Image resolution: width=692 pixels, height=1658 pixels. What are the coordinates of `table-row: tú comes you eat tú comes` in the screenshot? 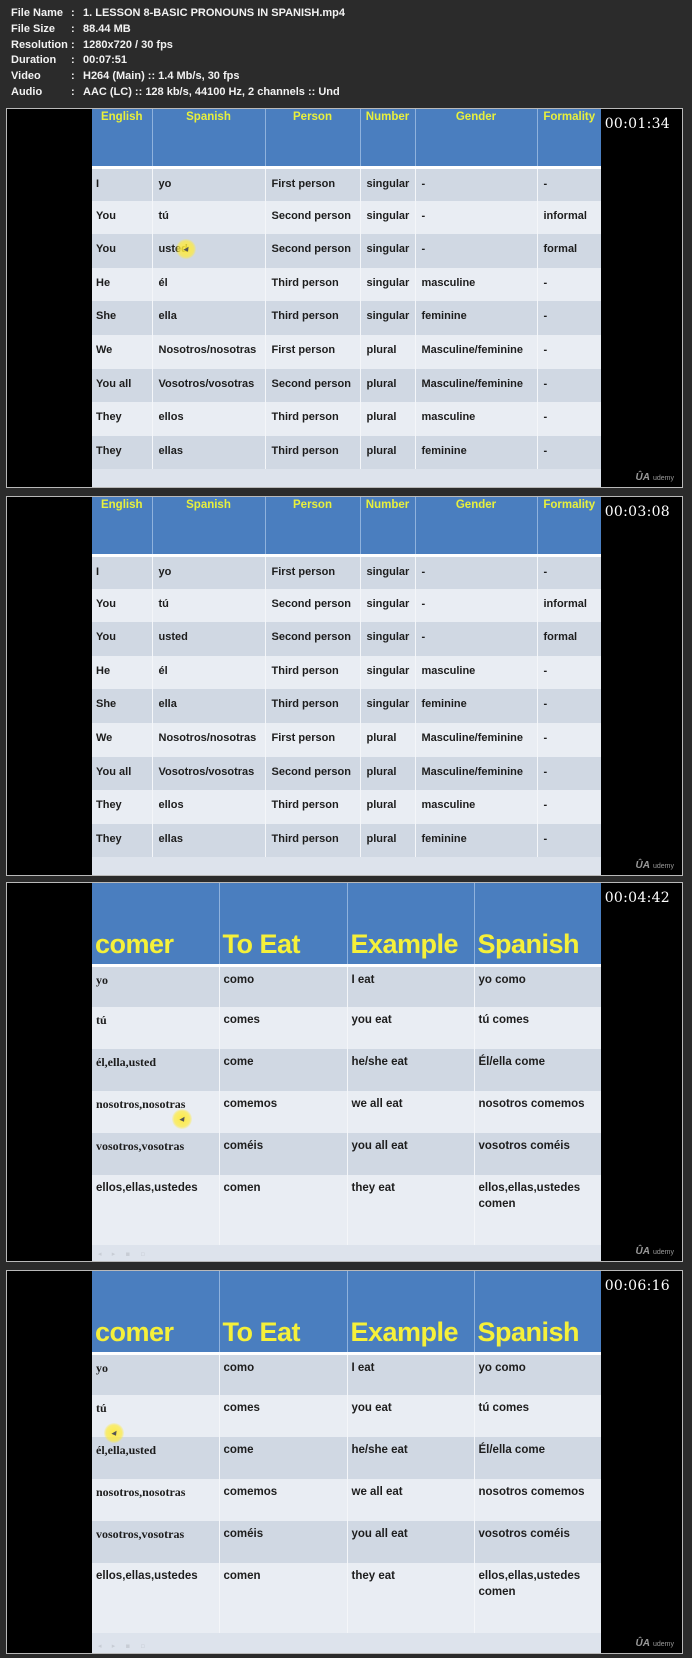 It's located at (346, 1416).